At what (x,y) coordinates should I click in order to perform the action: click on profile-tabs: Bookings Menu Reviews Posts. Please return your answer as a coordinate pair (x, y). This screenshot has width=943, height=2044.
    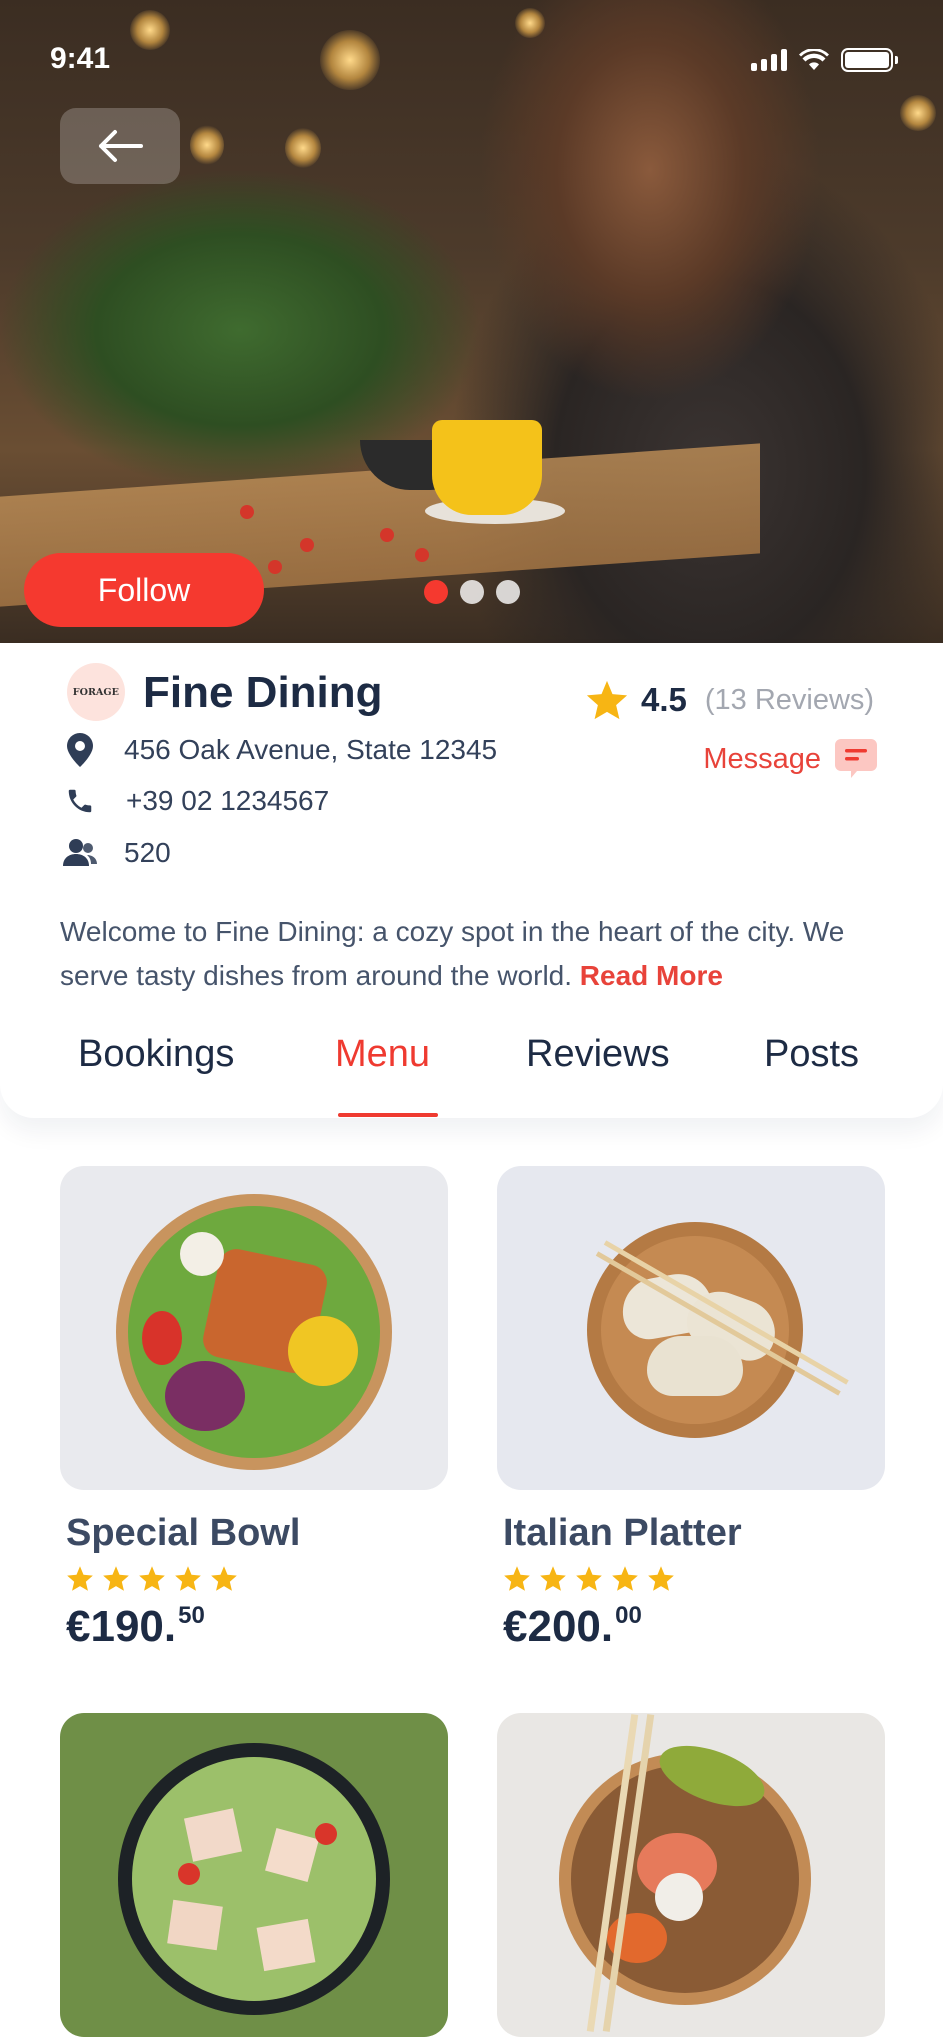
    Looking at the image, I should click on (471, 1073).